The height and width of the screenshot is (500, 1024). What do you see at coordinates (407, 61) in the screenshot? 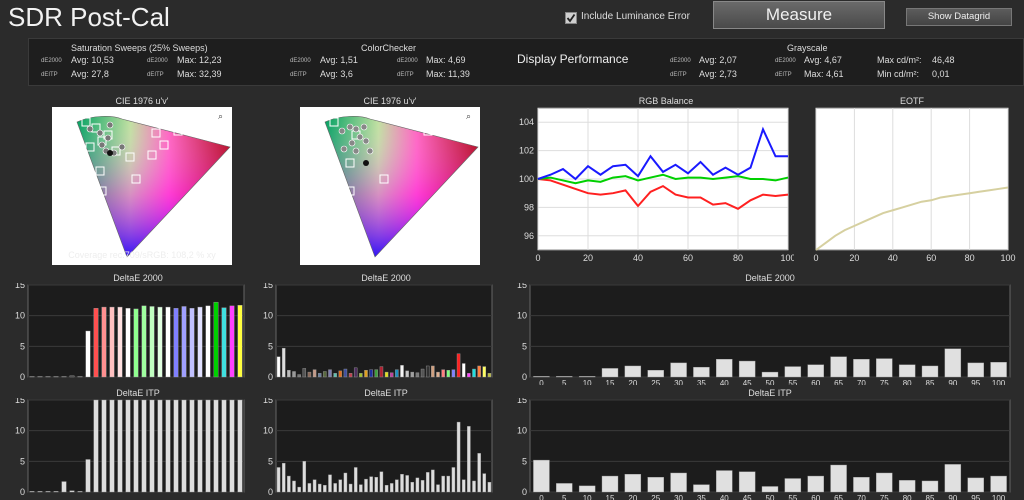
I see `cc-max-de2000-label: dE2000` at bounding box center [407, 61].